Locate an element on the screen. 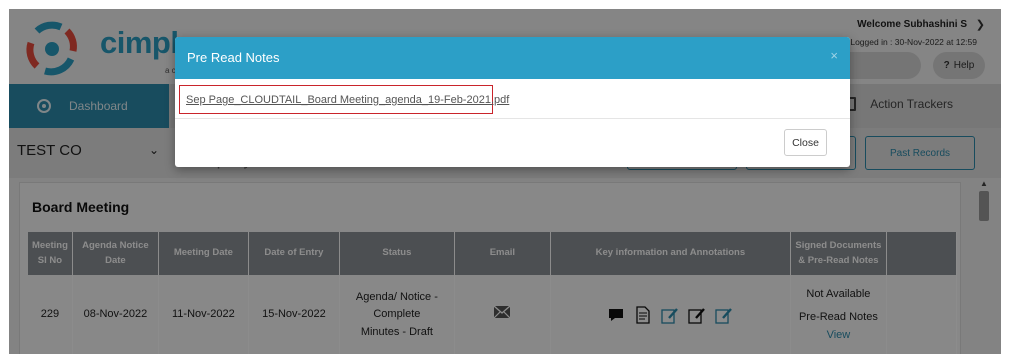 The image size is (1011, 360). close-icon: × is located at coordinates (834, 55).